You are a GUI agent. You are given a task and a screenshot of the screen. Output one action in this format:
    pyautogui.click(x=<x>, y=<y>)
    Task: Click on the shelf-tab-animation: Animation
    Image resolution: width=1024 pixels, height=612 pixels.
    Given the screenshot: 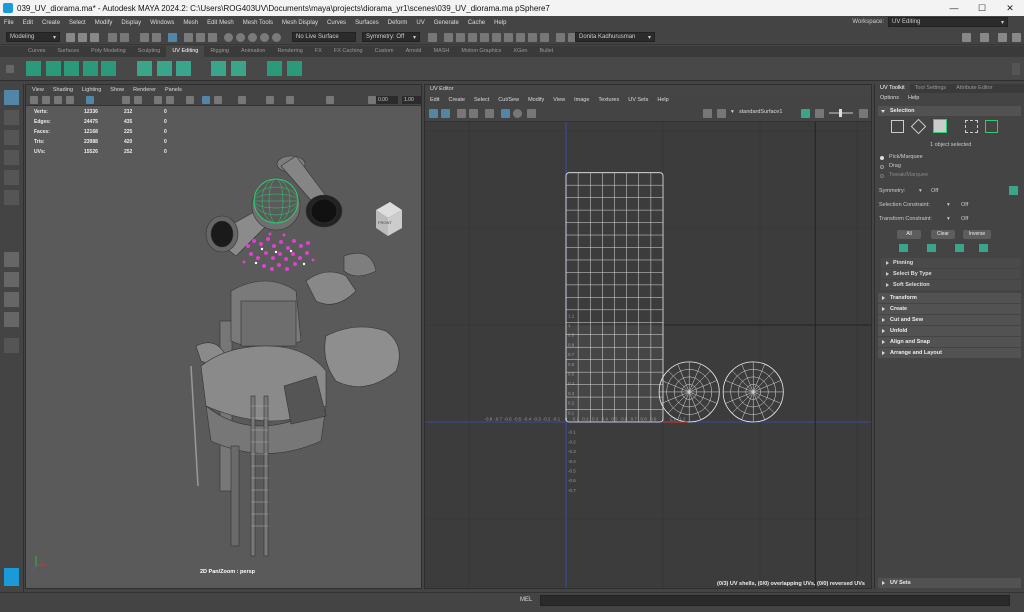 What is the action you would take?
    pyautogui.click(x=253, y=51)
    